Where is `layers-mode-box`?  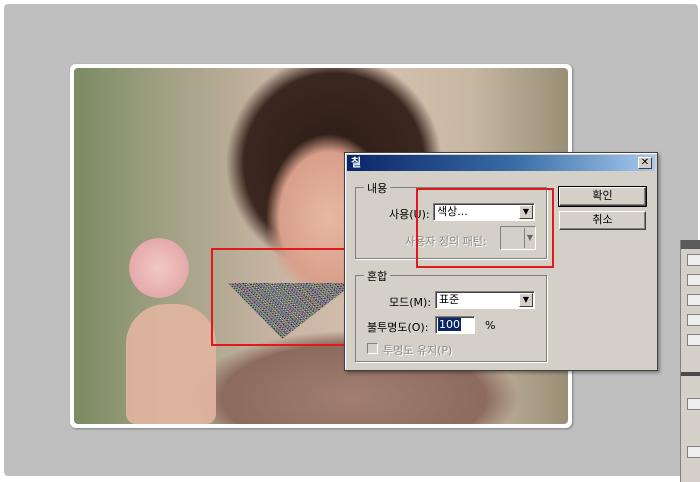 layers-mode-box is located at coordinates (693, 404).